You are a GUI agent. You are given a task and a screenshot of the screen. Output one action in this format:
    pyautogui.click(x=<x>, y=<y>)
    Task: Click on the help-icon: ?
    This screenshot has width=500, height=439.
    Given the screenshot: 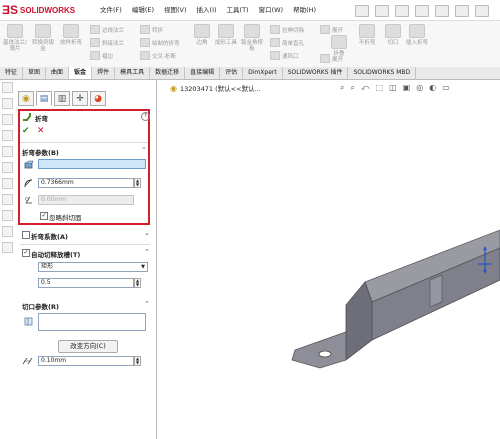 What is the action you would take?
    pyautogui.click(x=145, y=116)
    